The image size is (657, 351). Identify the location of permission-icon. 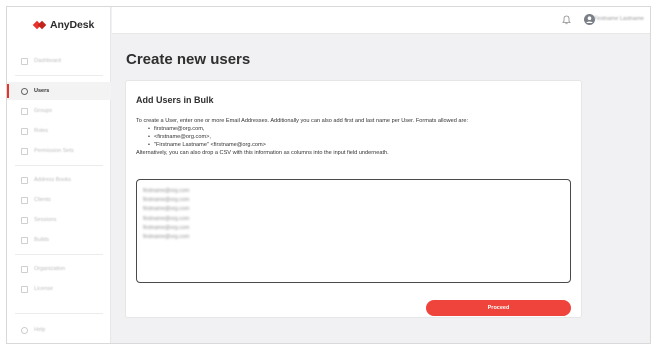
(24, 151).